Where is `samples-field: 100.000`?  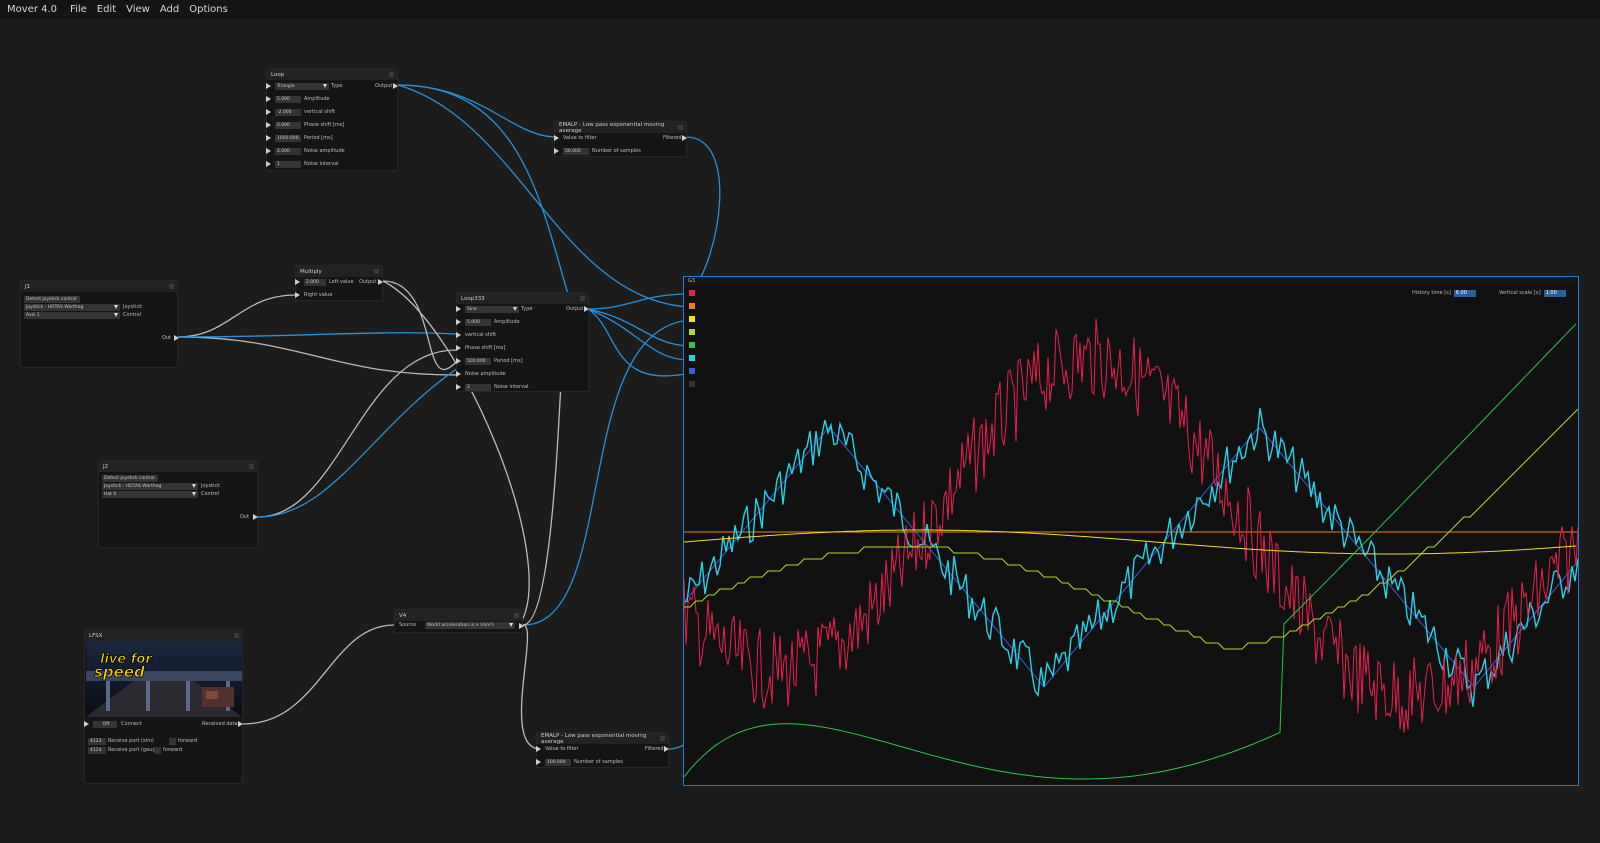 samples-field: 100.000 is located at coordinates (558, 762).